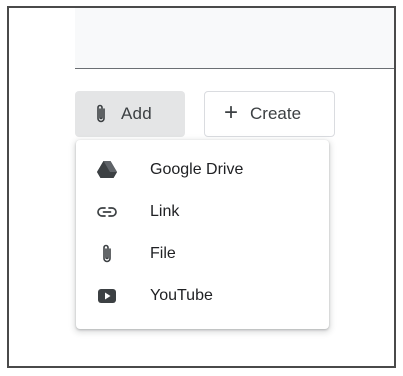 The image size is (403, 376). I want to click on plus-icon: +, so click(231, 112).